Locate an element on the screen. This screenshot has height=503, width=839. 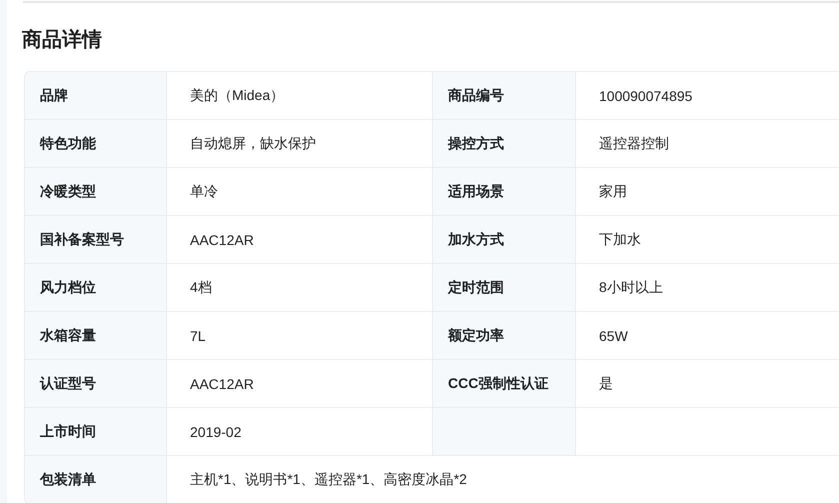
attribute-value: 家用 is located at coordinates (707, 191).